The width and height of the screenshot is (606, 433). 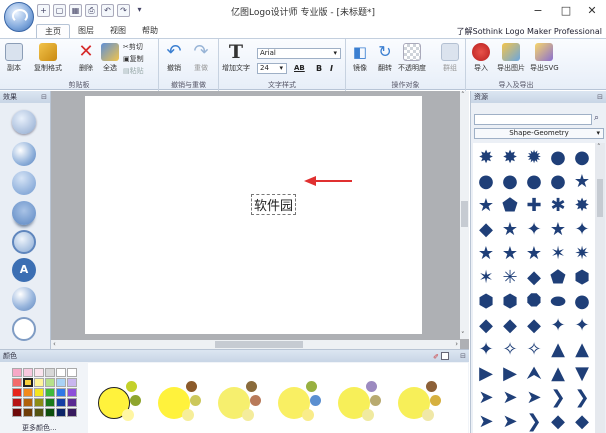 What do you see at coordinates (600, 198) in the screenshot?
I see `resources-scroll-thumb` at bounding box center [600, 198].